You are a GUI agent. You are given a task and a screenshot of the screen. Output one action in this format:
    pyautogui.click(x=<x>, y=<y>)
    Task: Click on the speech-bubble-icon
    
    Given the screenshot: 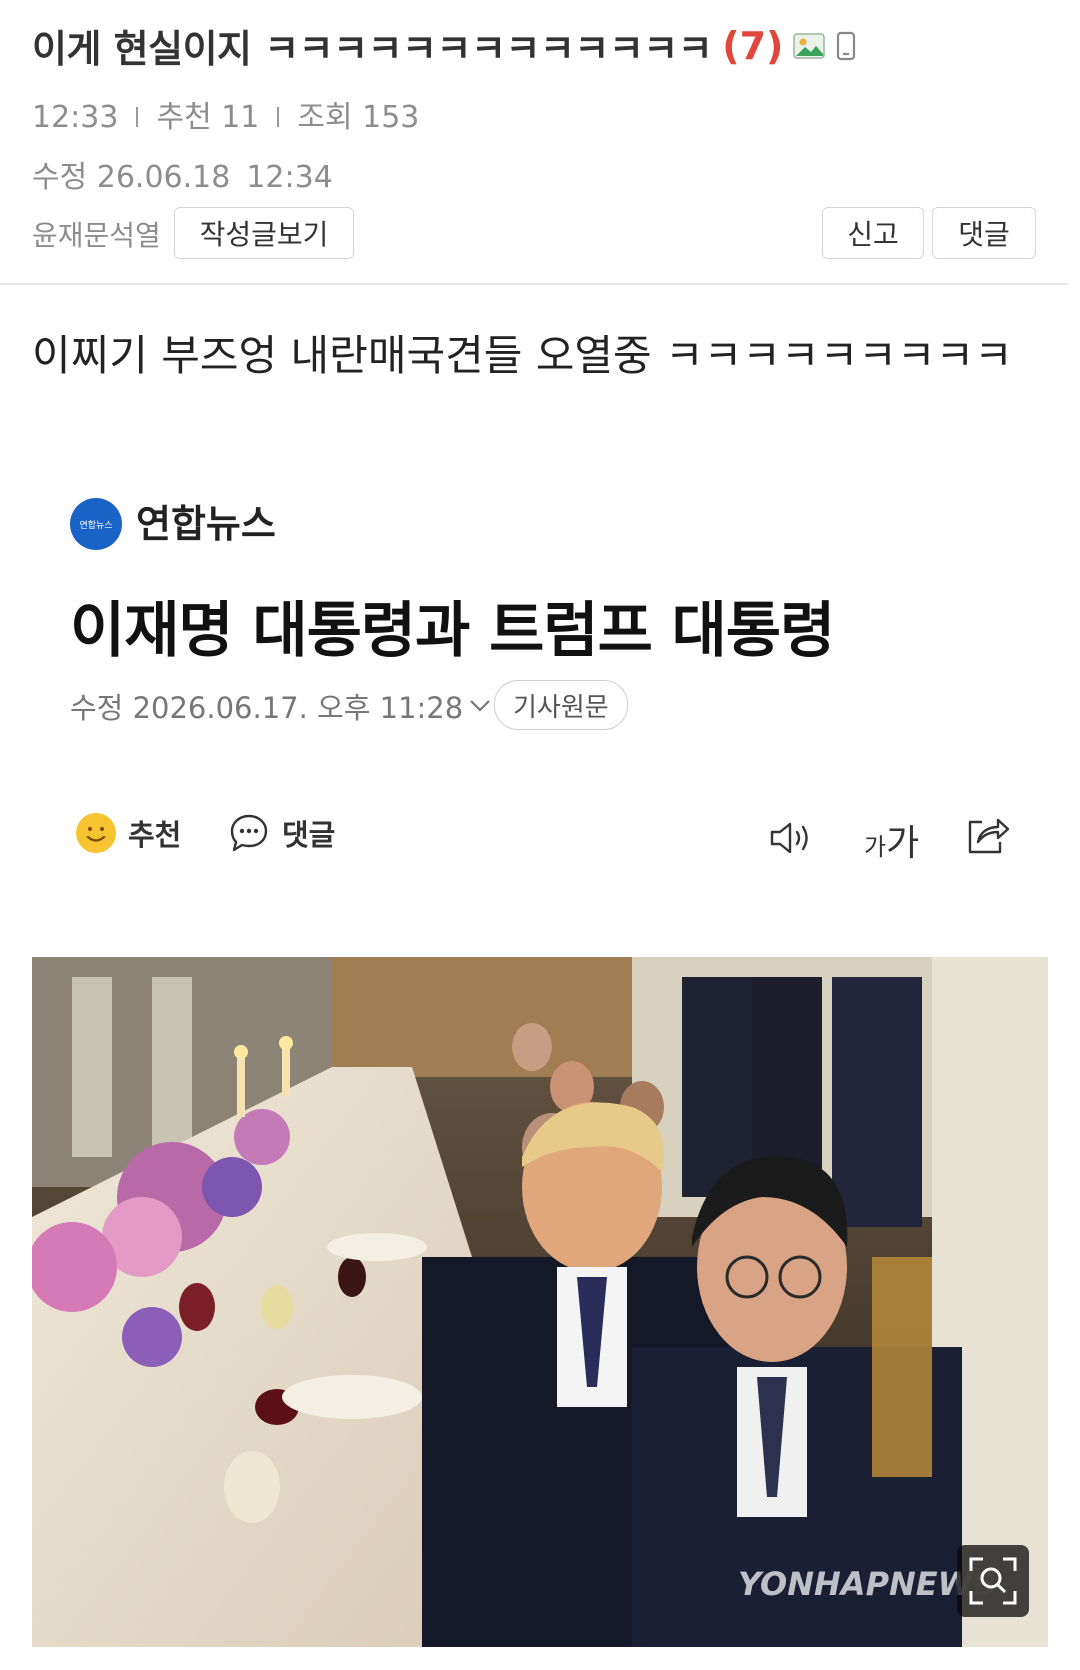 What is the action you would take?
    pyautogui.click(x=249, y=833)
    